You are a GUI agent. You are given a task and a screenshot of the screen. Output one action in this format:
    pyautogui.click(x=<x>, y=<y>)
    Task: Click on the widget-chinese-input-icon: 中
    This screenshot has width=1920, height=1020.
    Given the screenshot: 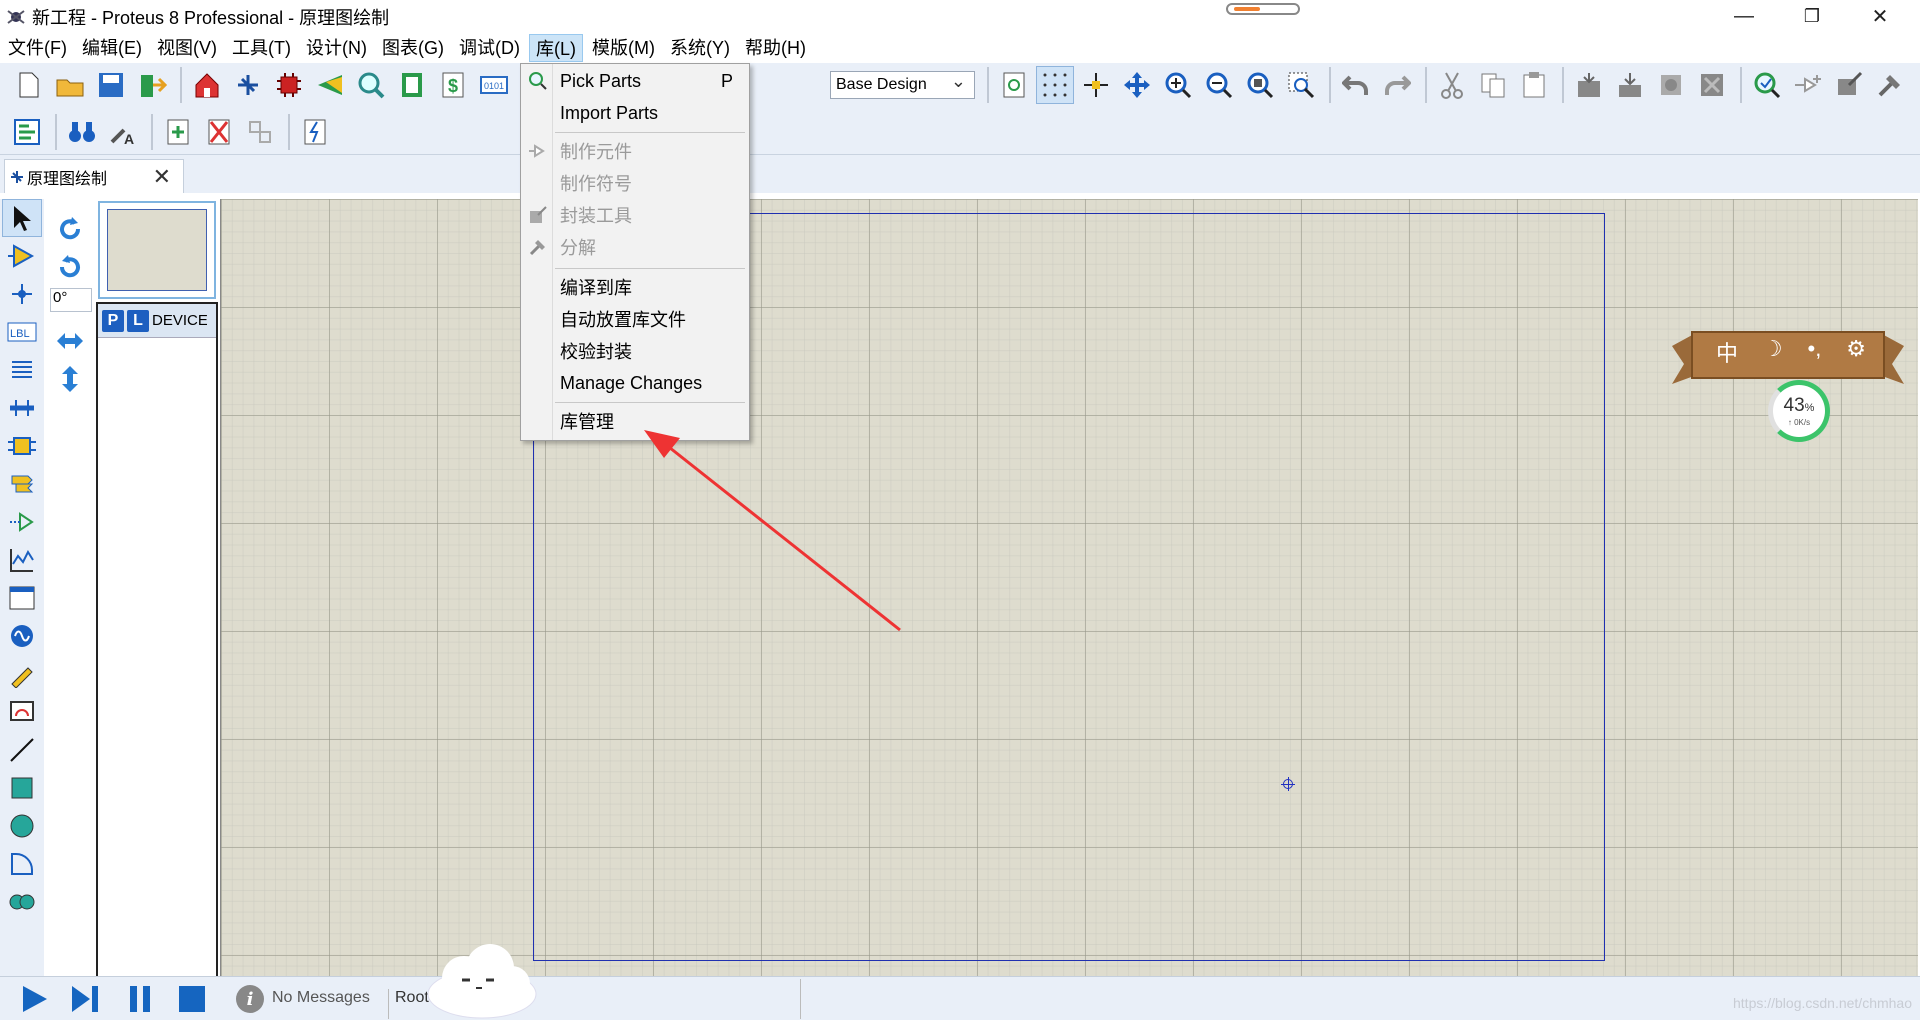 What is the action you would take?
    pyautogui.click(x=1727, y=352)
    